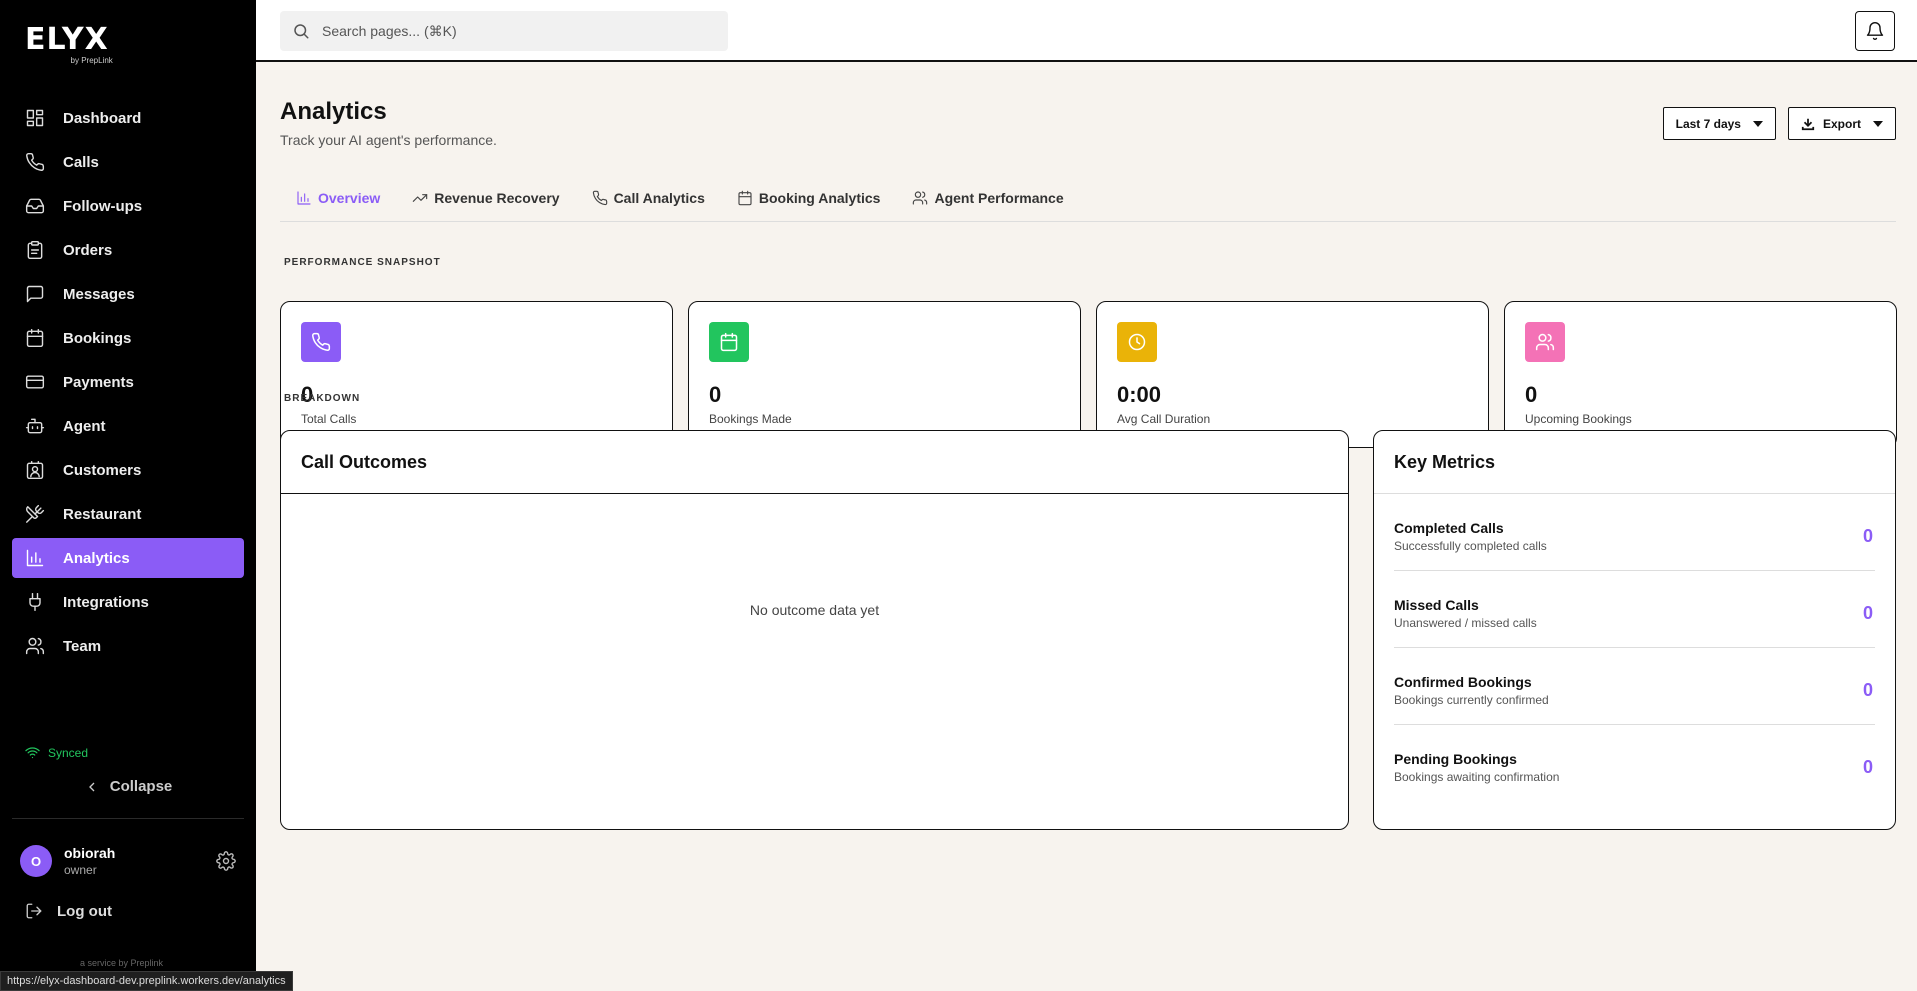  What do you see at coordinates (128, 646) in the screenshot?
I see `sidebar-item-team: Team` at bounding box center [128, 646].